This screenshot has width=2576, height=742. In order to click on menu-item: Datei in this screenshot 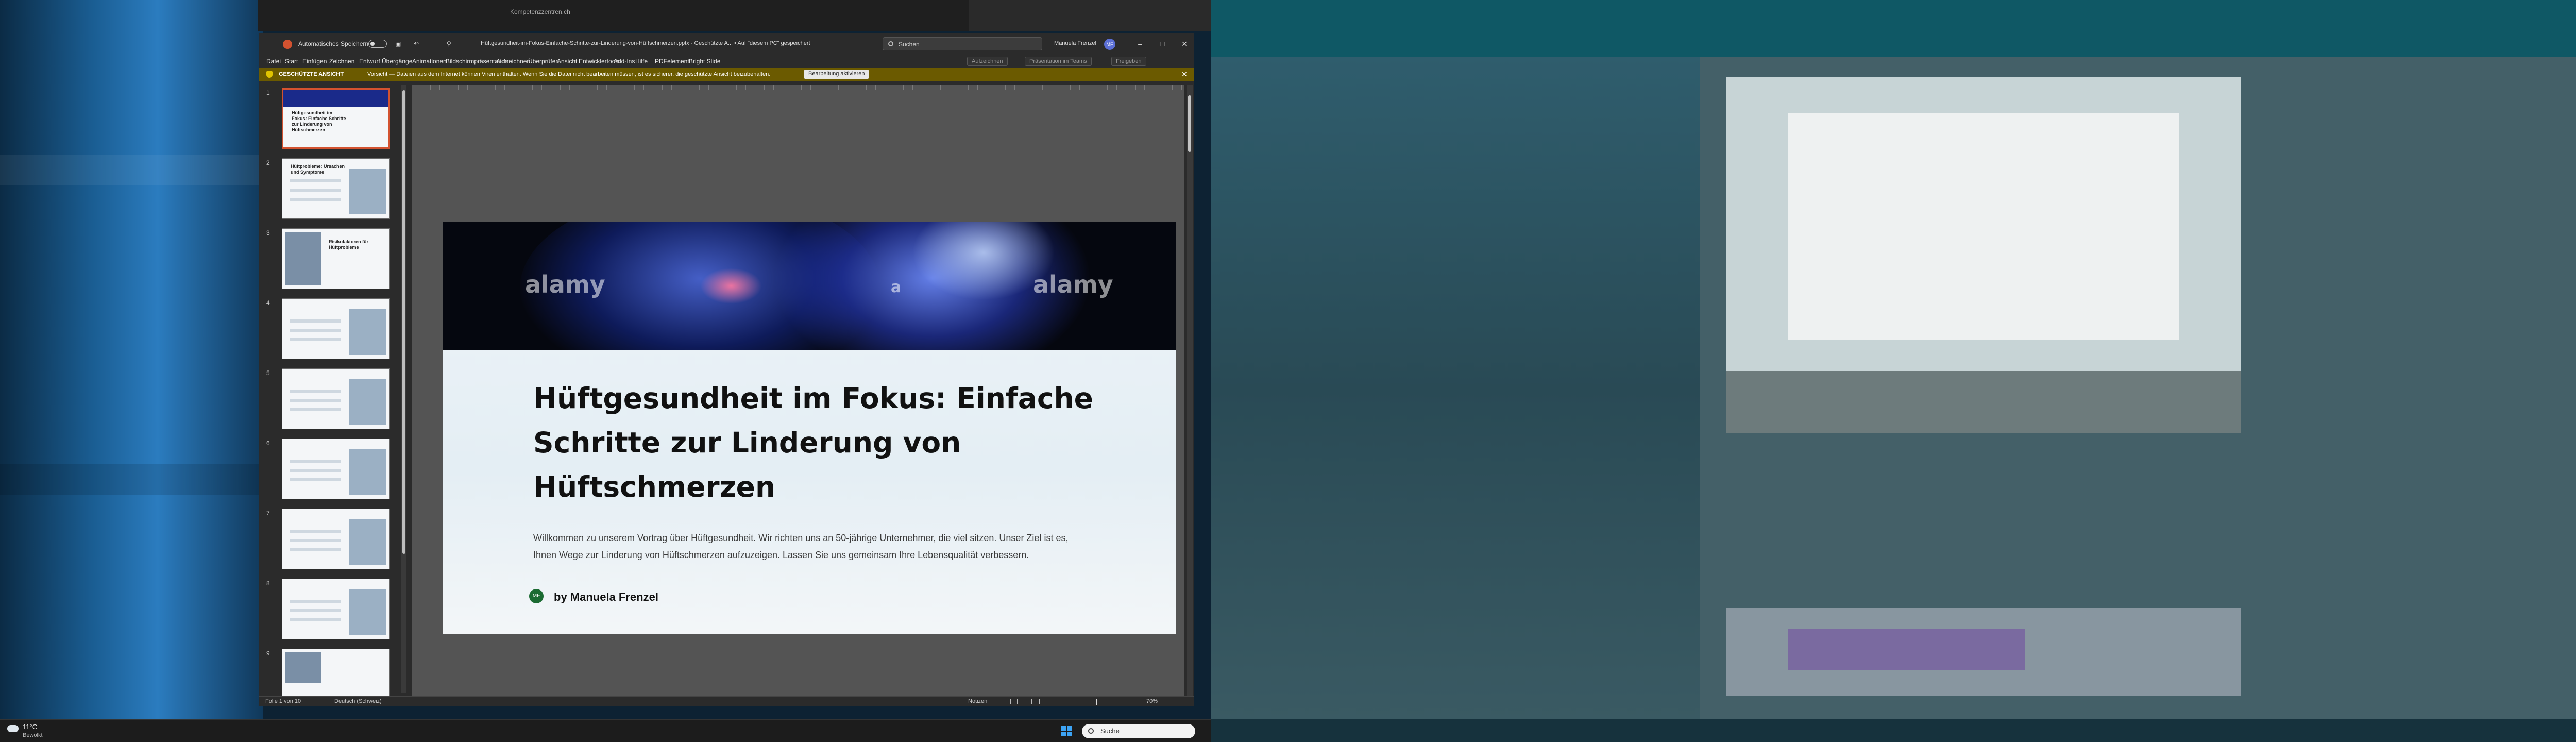, I will do `click(273, 61)`.